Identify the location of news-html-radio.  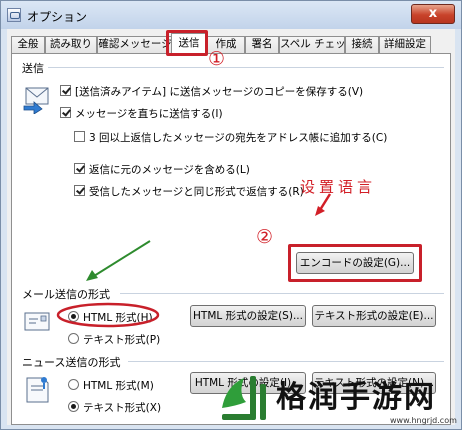
(73, 384).